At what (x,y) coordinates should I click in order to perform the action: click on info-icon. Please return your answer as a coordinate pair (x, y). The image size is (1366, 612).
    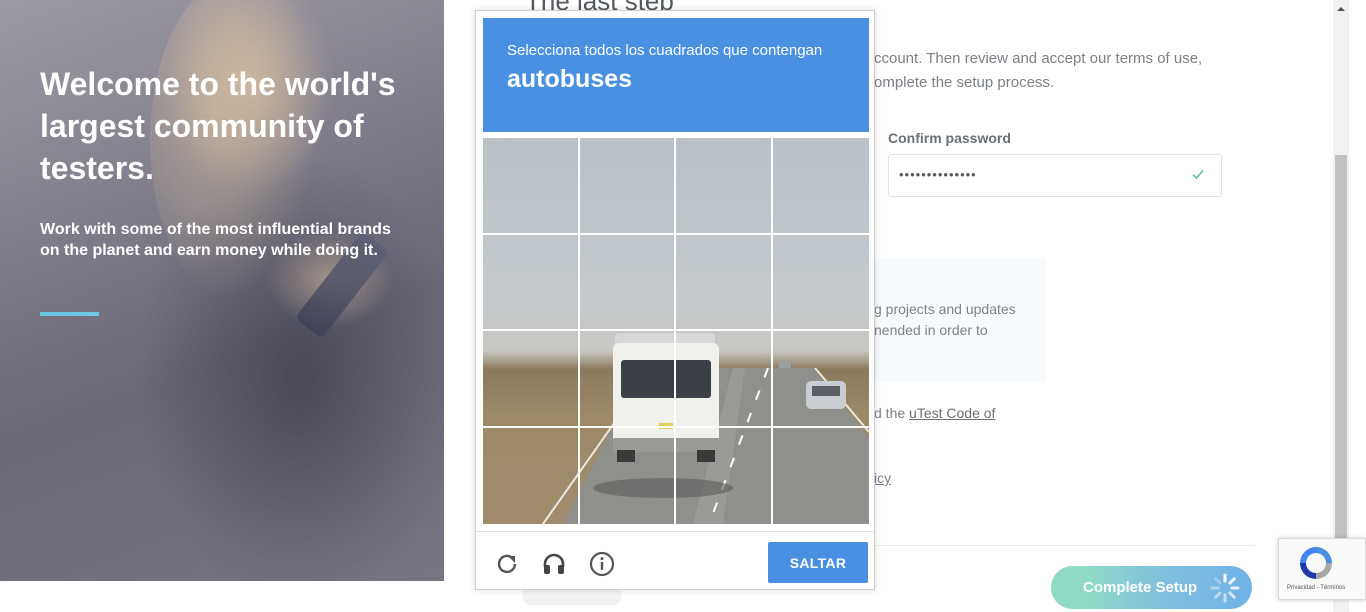
    Looking at the image, I should click on (602, 564).